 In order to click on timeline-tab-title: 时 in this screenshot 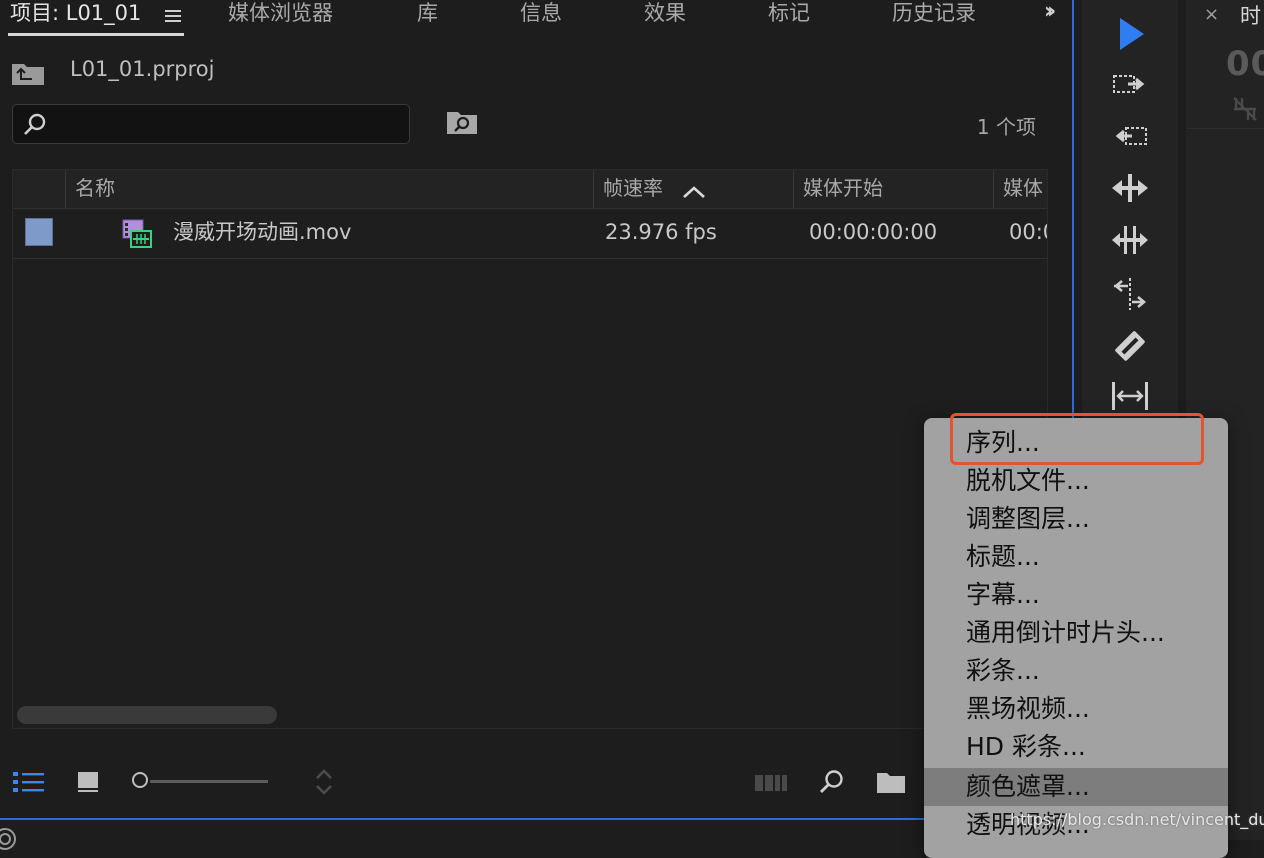, I will do `click(1250, 15)`.